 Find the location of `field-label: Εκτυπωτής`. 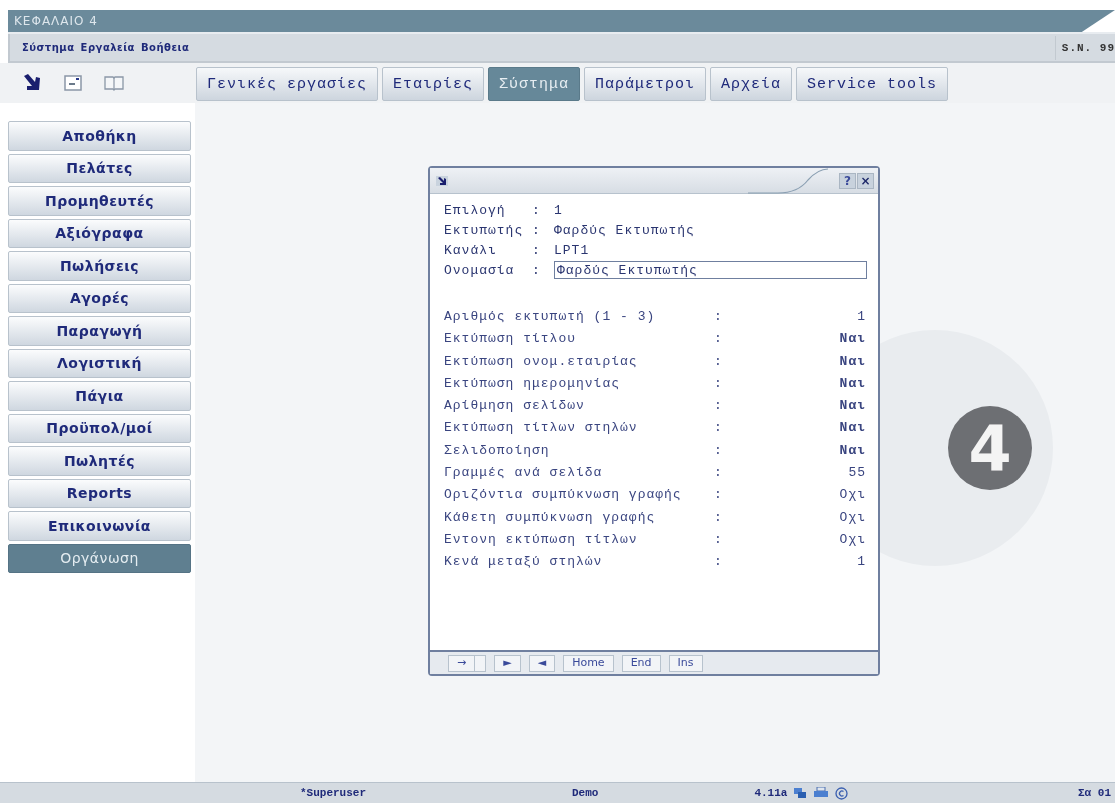

field-label: Εκτυπωτής is located at coordinates (484, 230).